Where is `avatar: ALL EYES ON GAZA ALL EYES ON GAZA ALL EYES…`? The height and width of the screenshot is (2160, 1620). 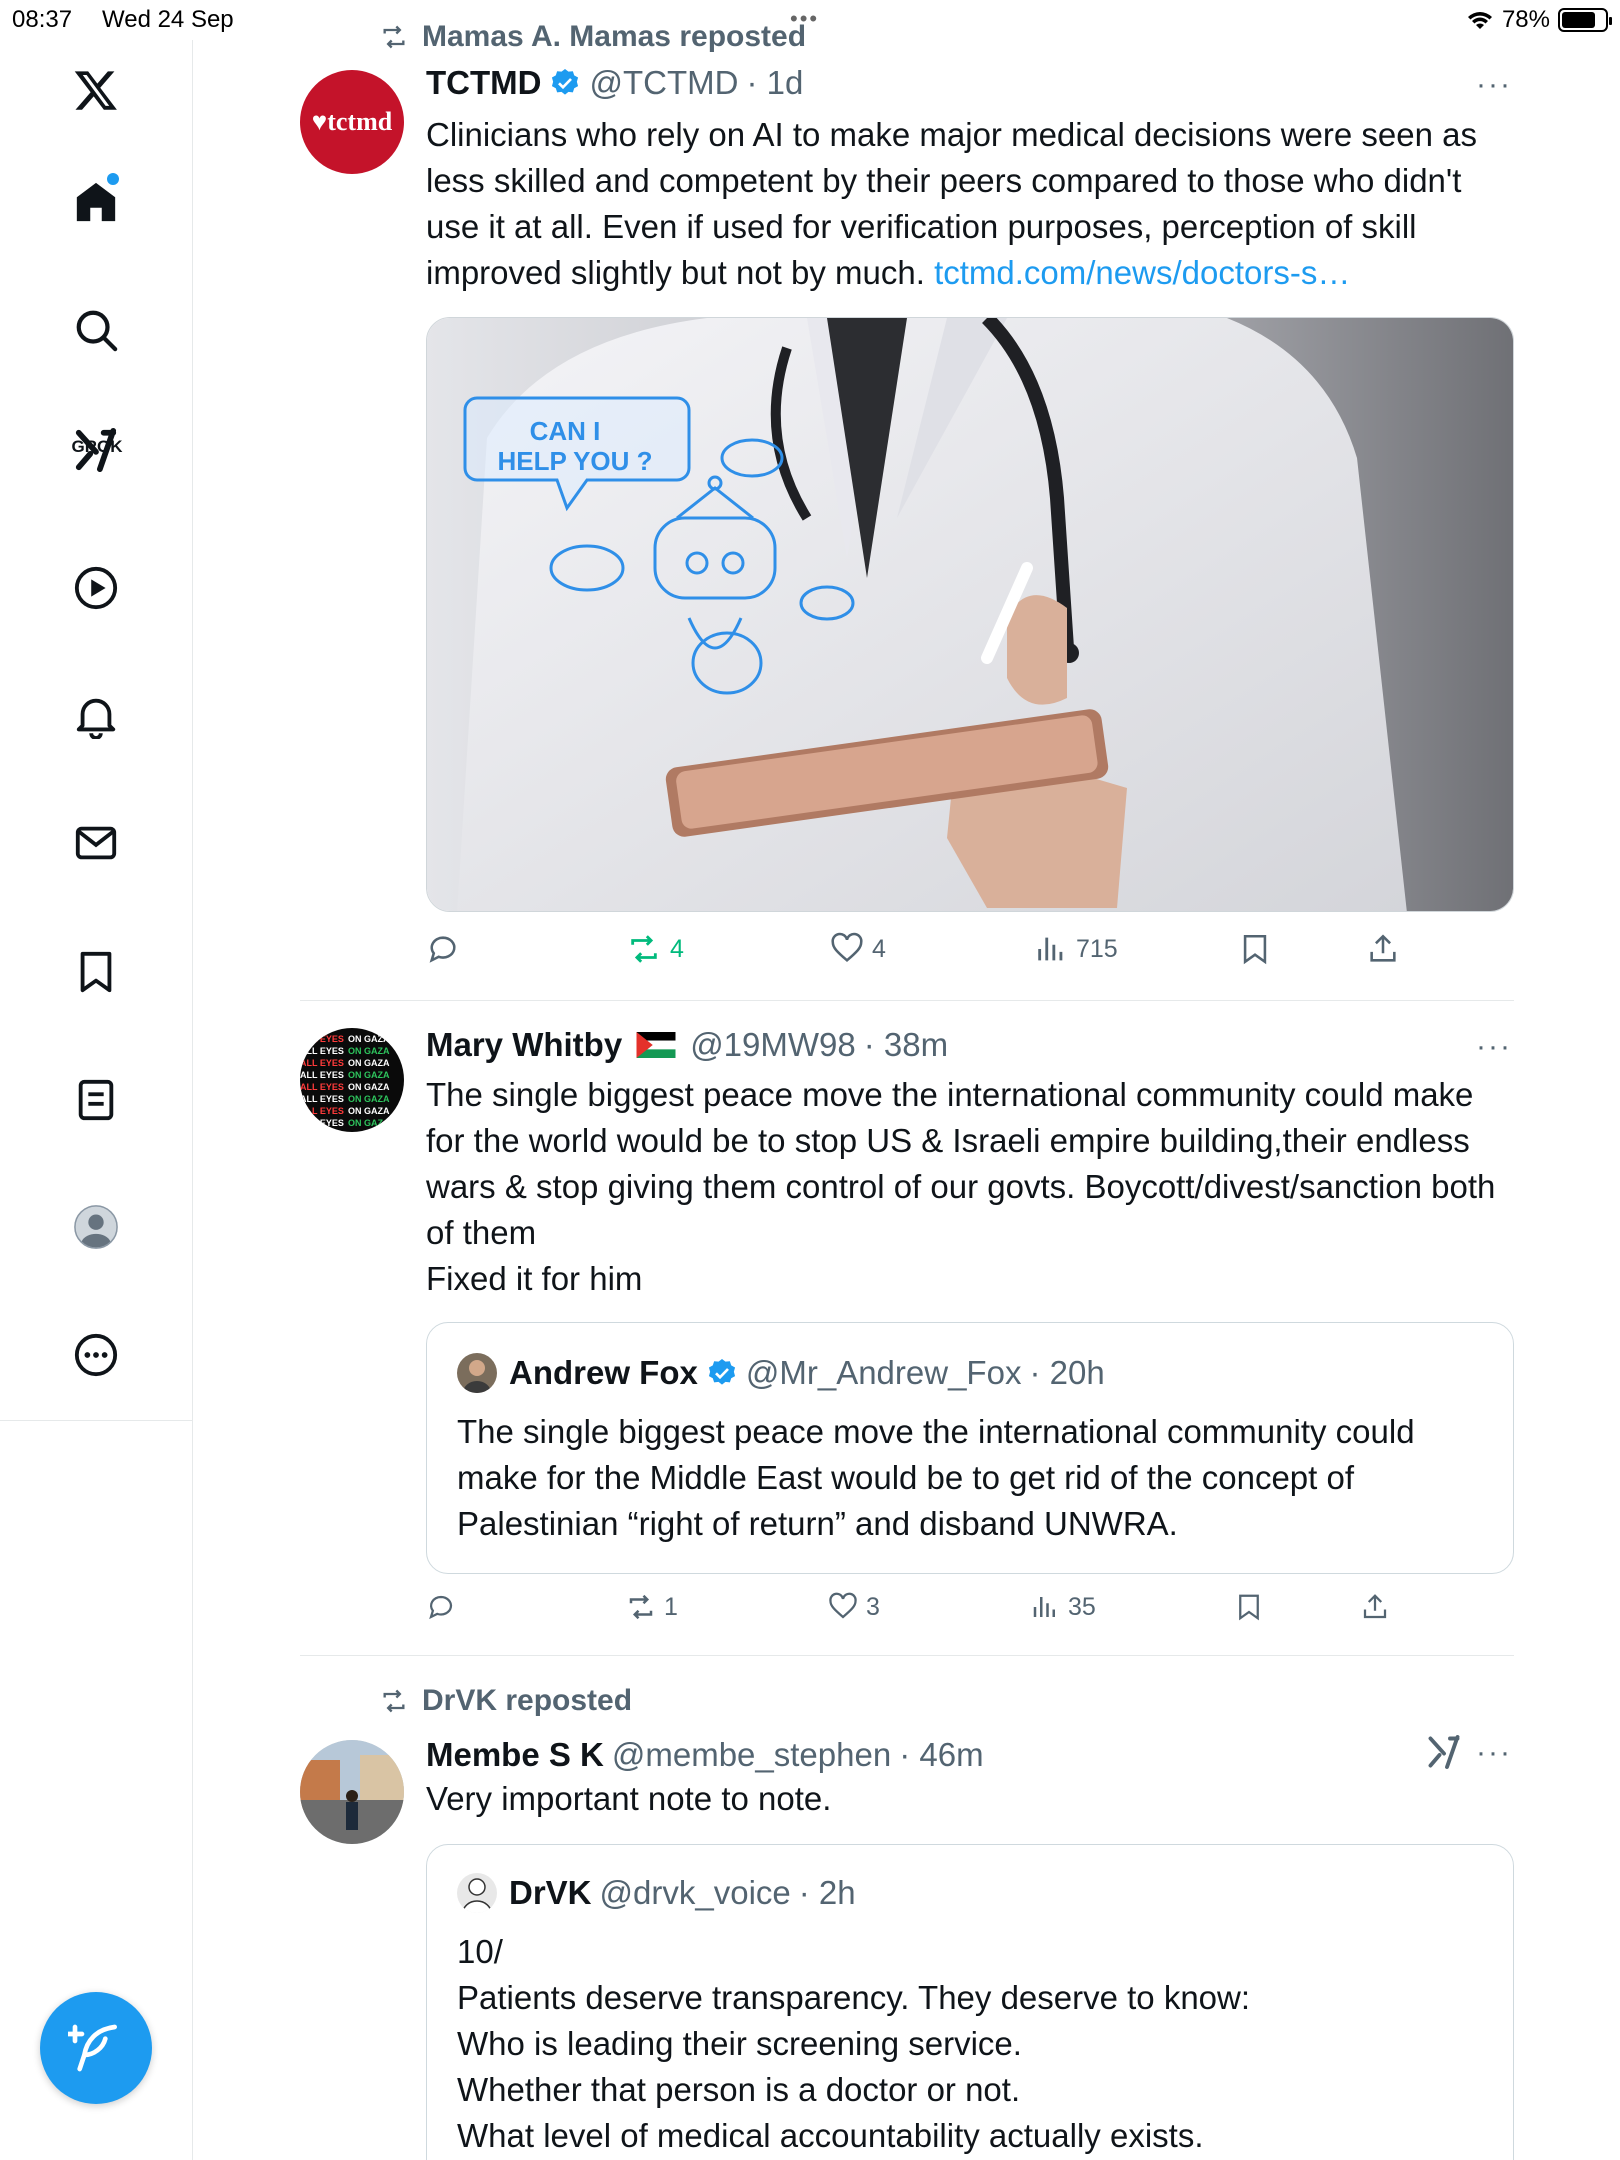 avatar: ALL EYES ON GAZA ALL EYES ON GAZA ALL EYES… is located at coordinates (352, 1080).